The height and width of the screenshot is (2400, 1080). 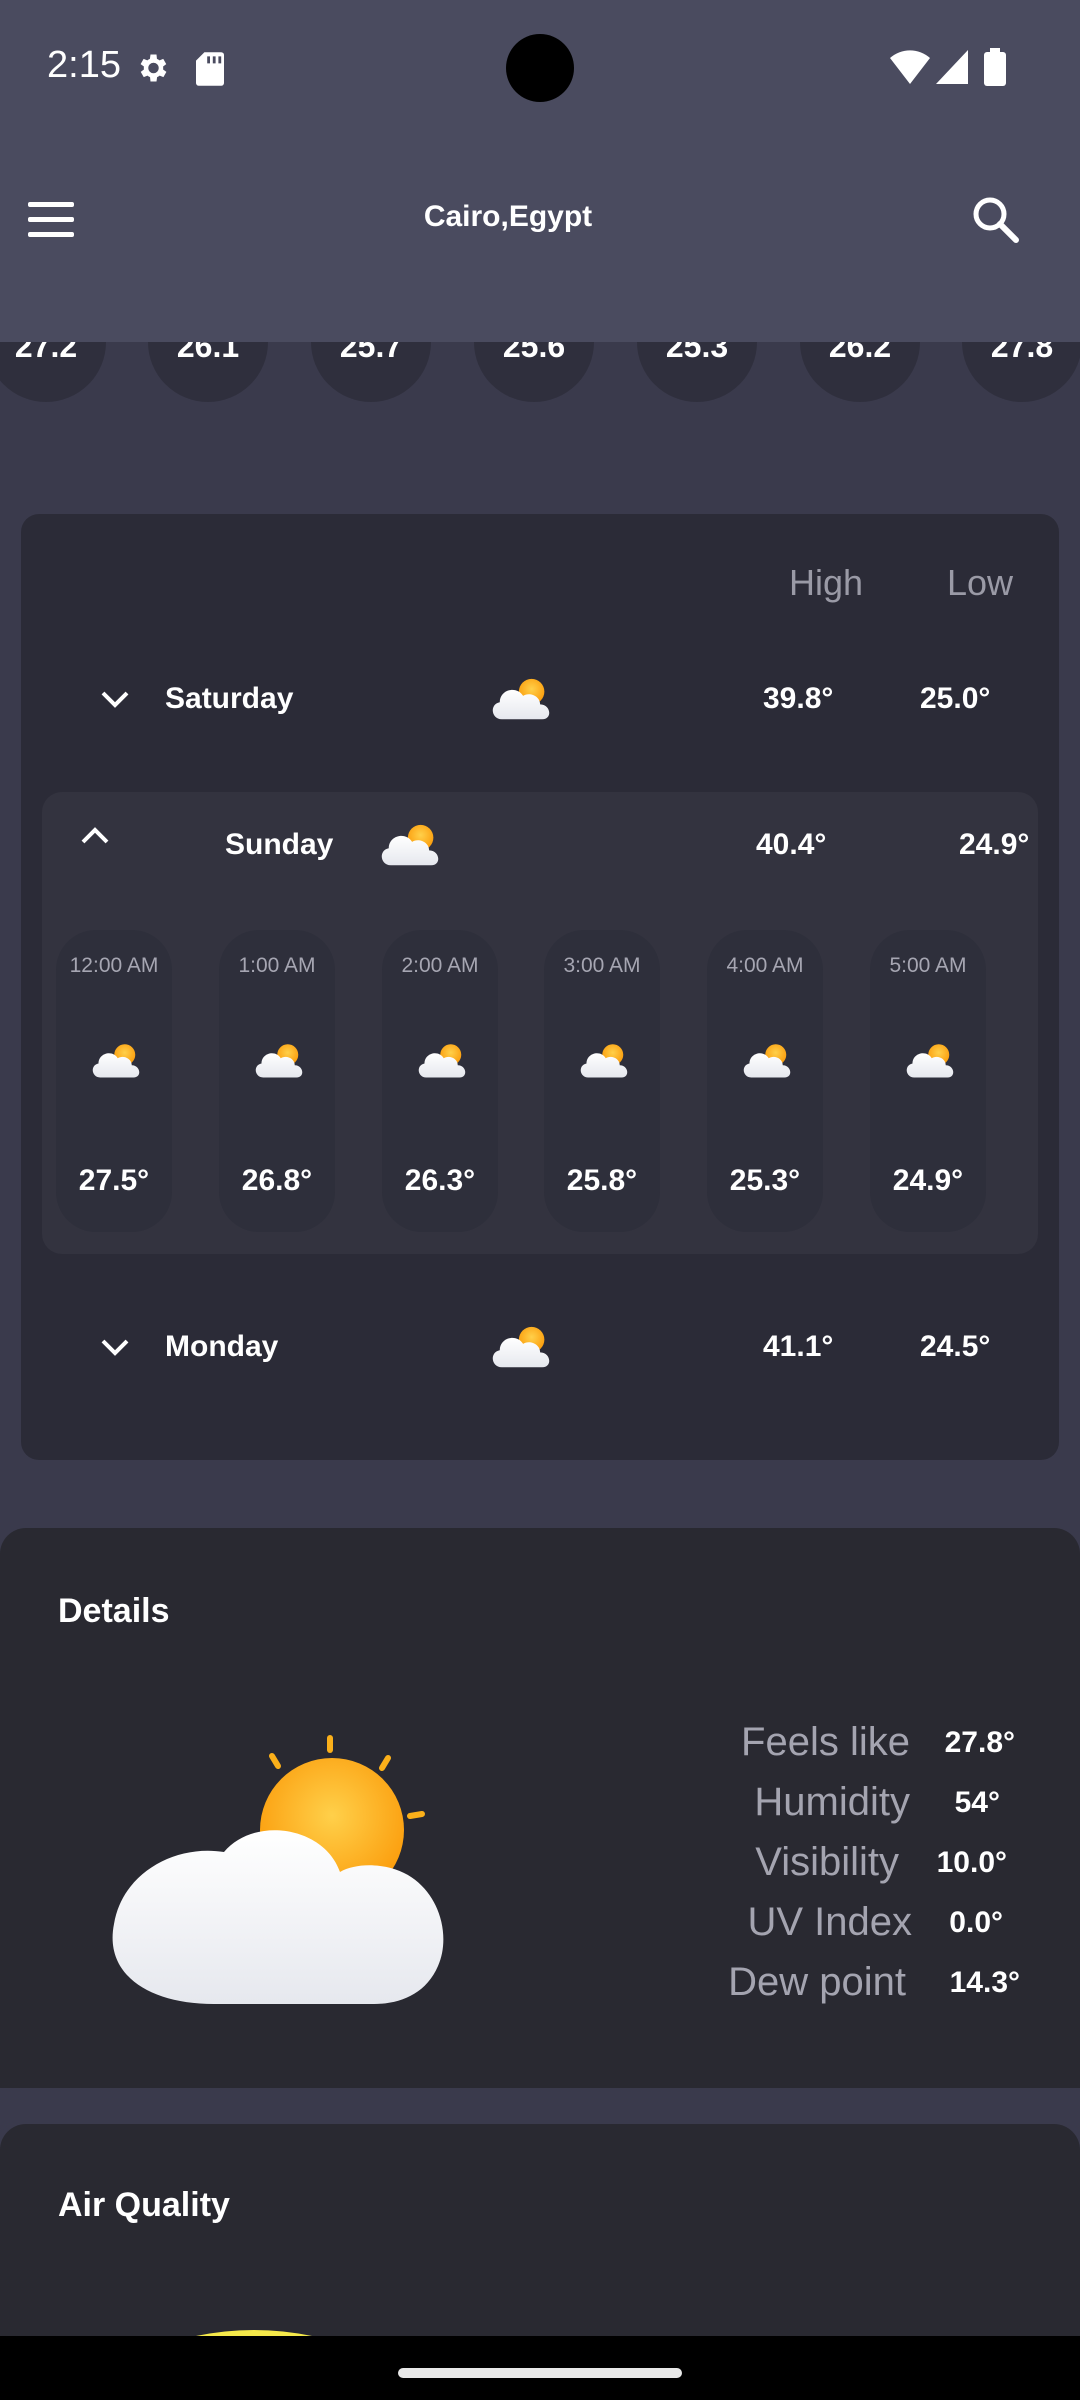 What do you see at coordinates (994, 844) in the screenshot?
I see `low-temp: 24.9°` at bounding box center [994, 844].